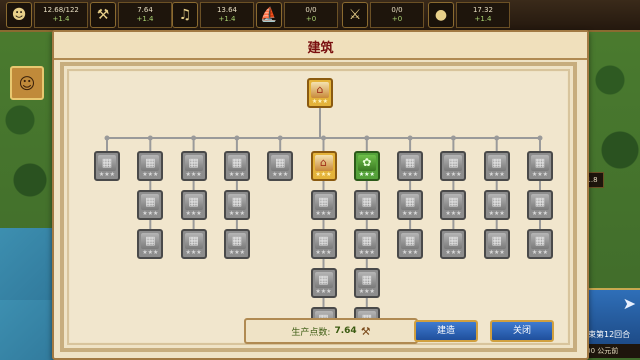 This screenshot has height=360, width=640. I want to click on resource-ships: ⛵ 0/0 +0, so click(297, 15).